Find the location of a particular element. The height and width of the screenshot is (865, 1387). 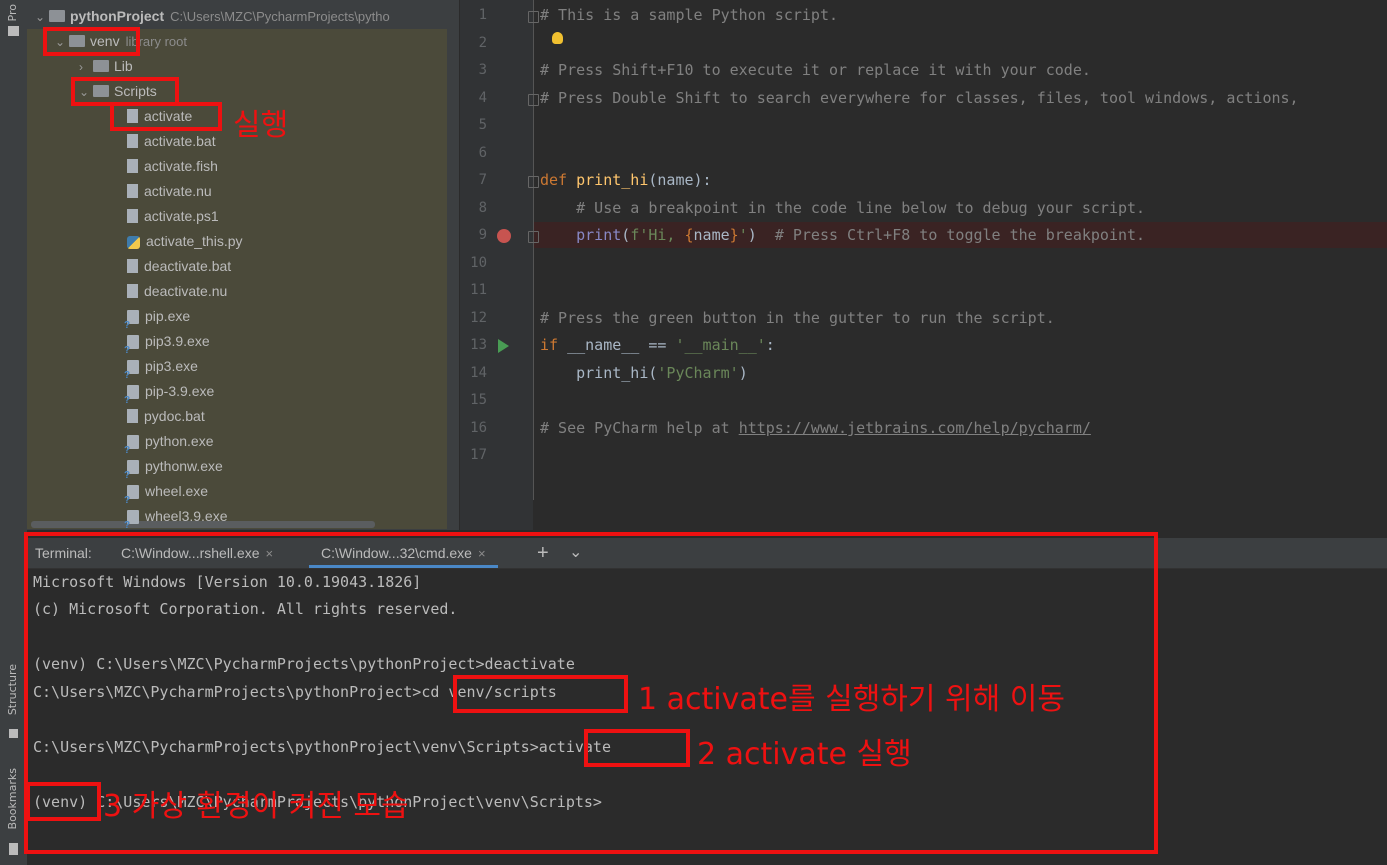

tree-file: pip3.9.exe is located at coordinates (167, 346).